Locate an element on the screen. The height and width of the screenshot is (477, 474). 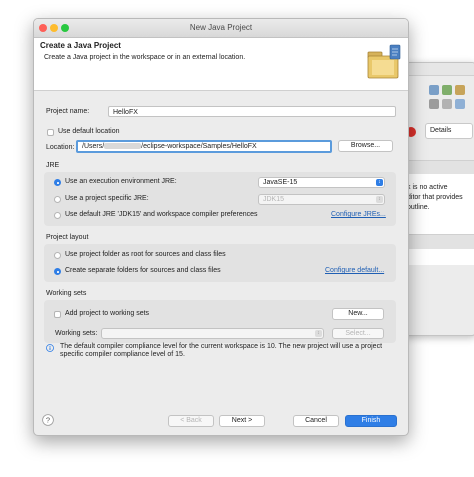
next-button: Next > is located at coordinates (242, 421).